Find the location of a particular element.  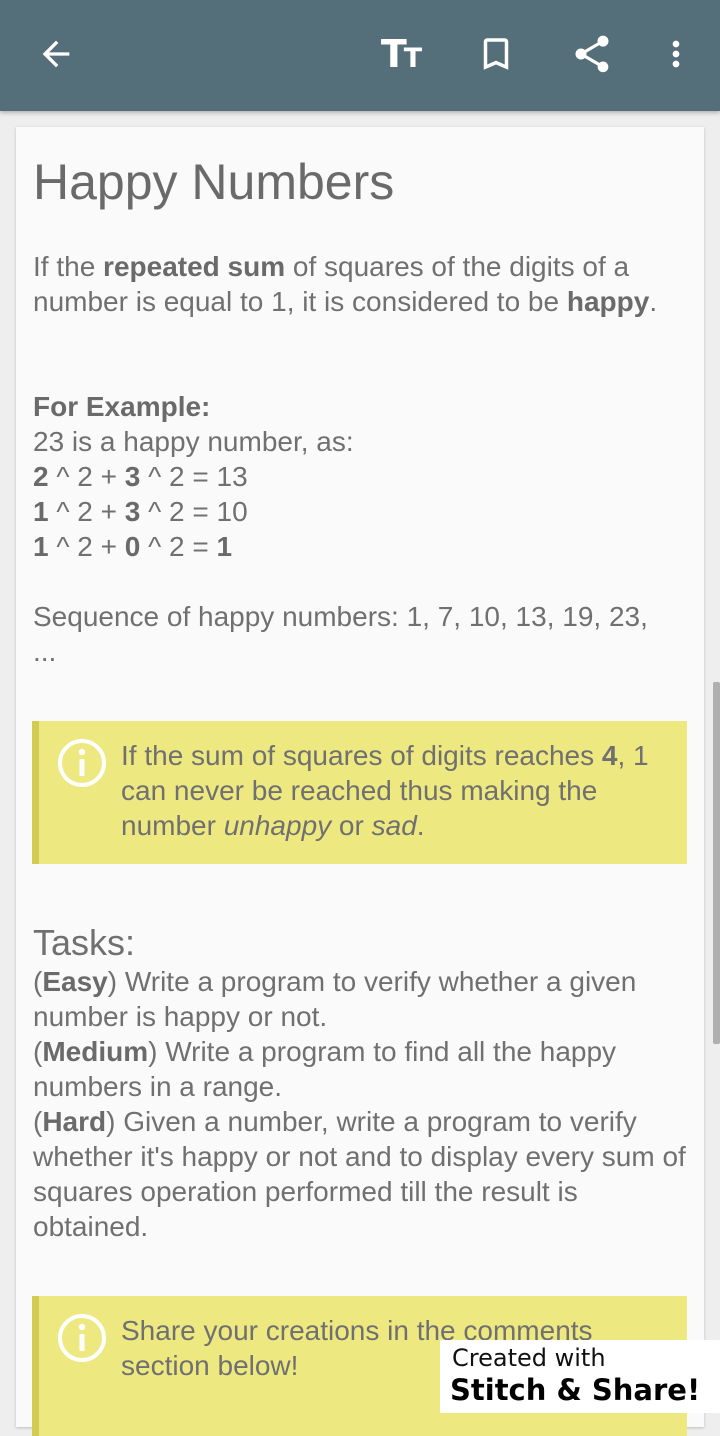

scrollbar-thumb is located at coordinates (716, 863).